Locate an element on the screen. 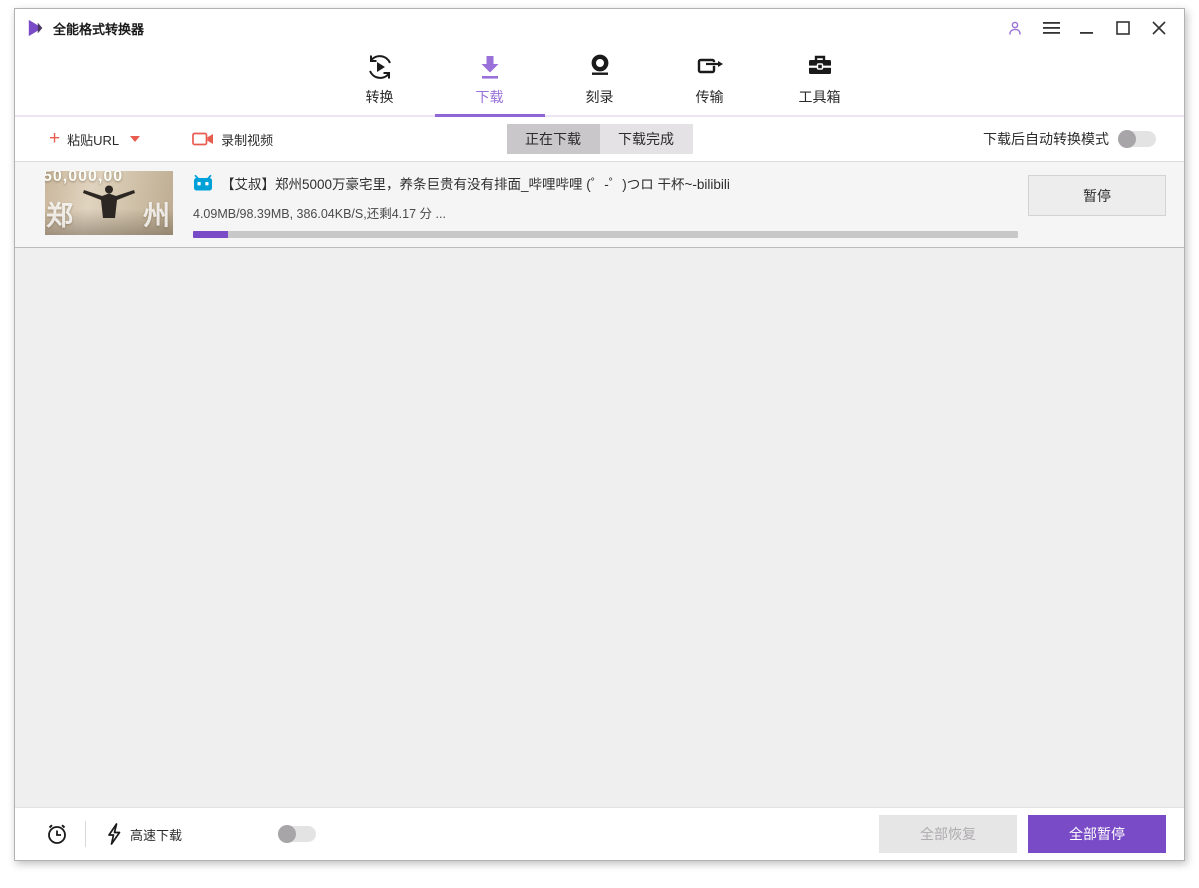 The width and height of the screenshot is (1199, 888). convert-icon is located at coordinates (380, 66).